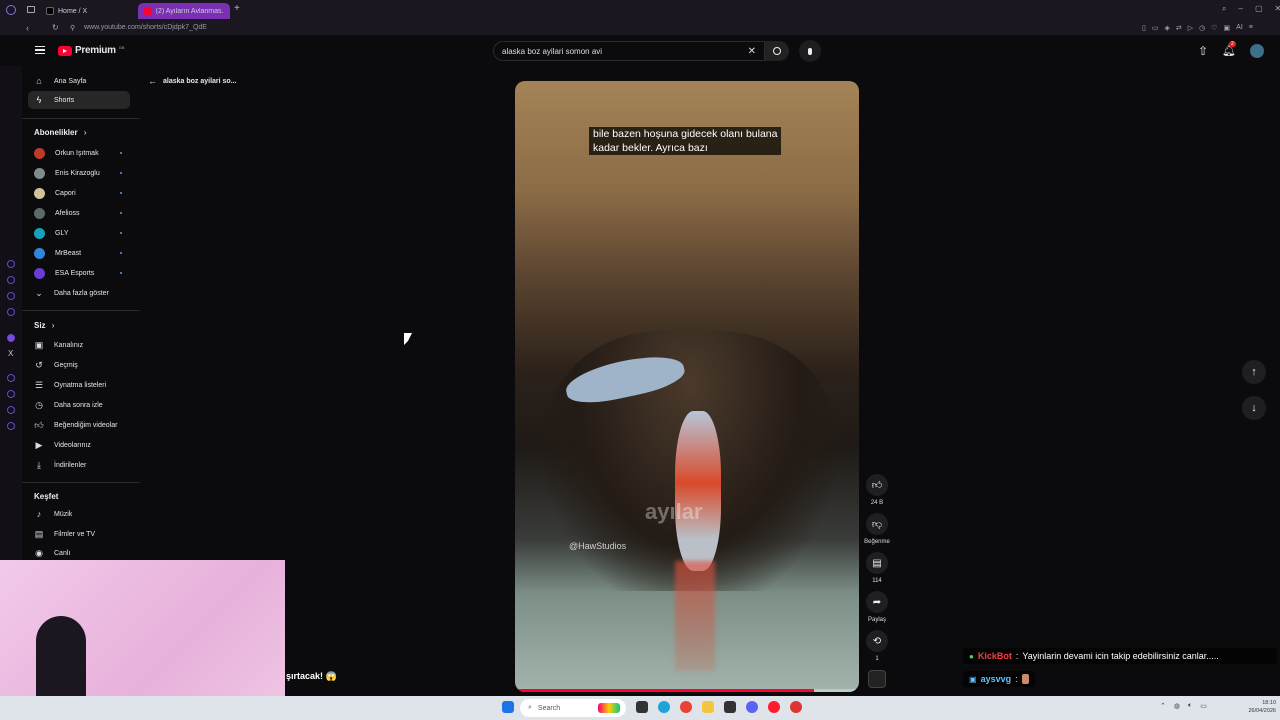 This screenshot has width=1280, height=720. I want to click on video-progress-bar, so click(687, 690).